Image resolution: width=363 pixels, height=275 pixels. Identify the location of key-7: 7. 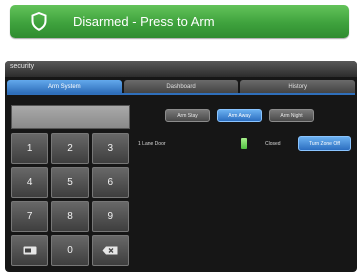
(30, 216).